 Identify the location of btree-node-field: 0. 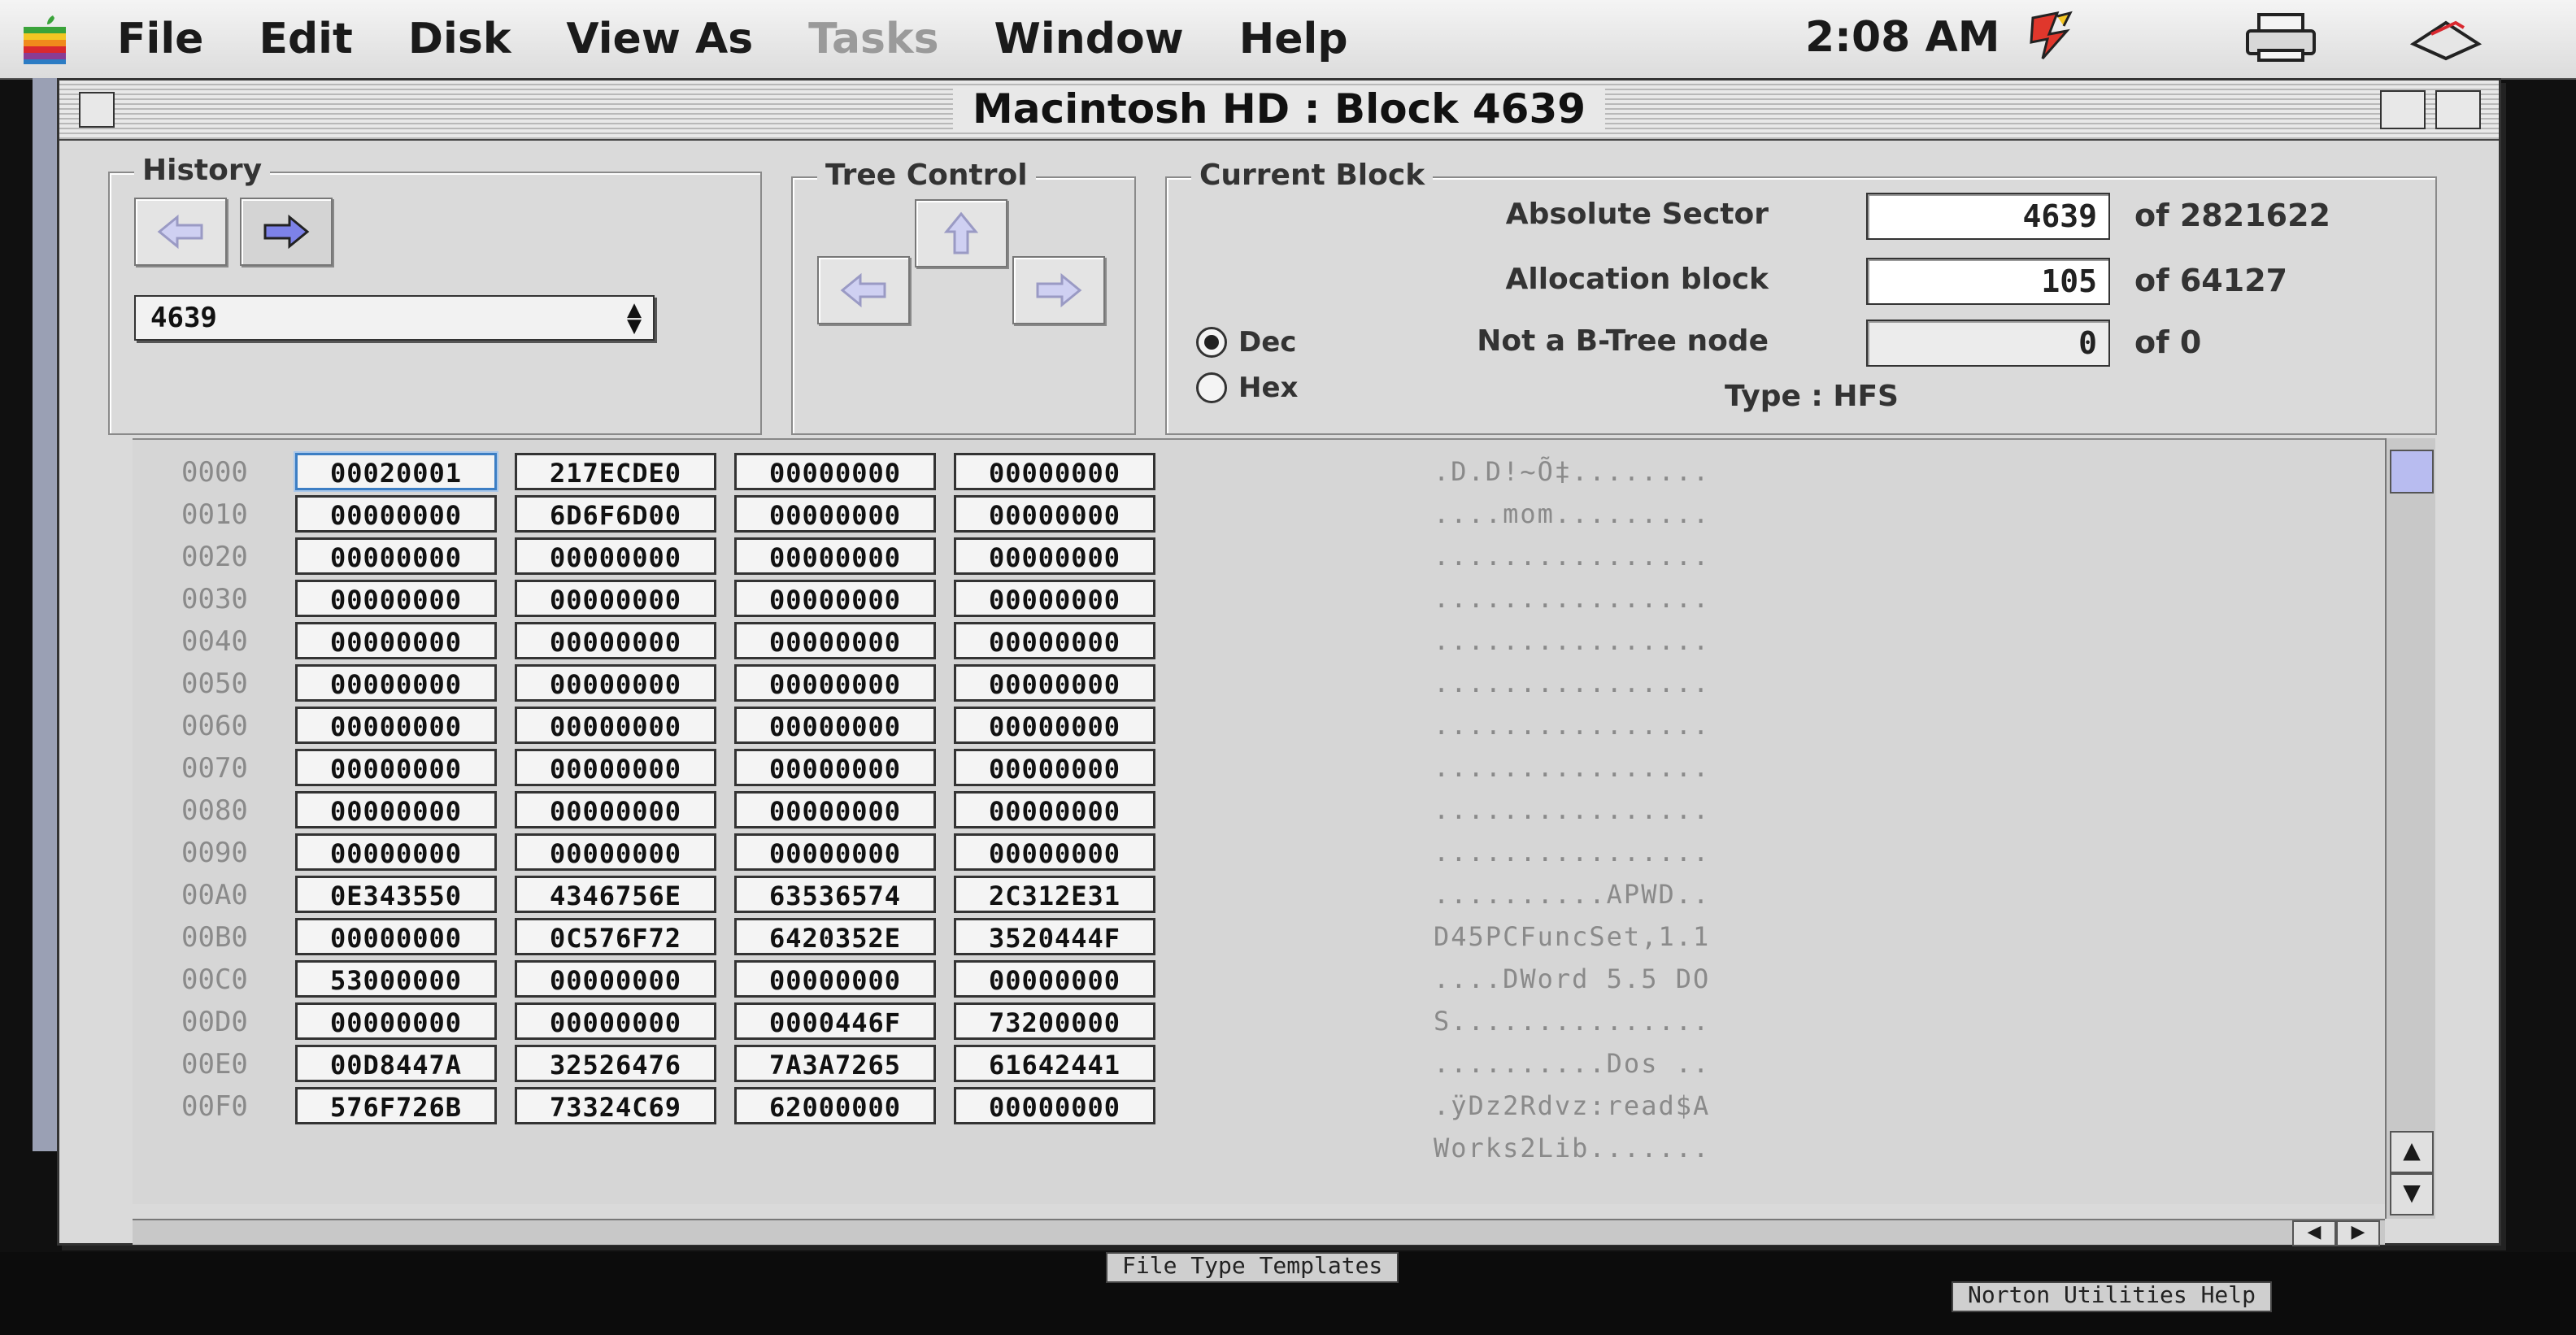
(1988, 344).